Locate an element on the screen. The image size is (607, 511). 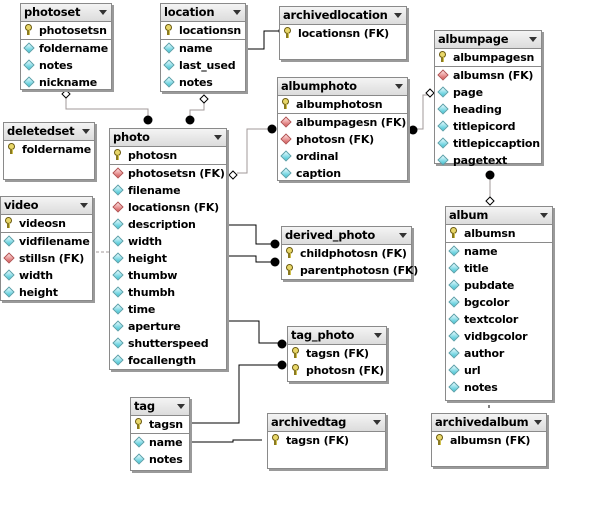
attribute-row: bgcolor is located at coordinates (499, 302).